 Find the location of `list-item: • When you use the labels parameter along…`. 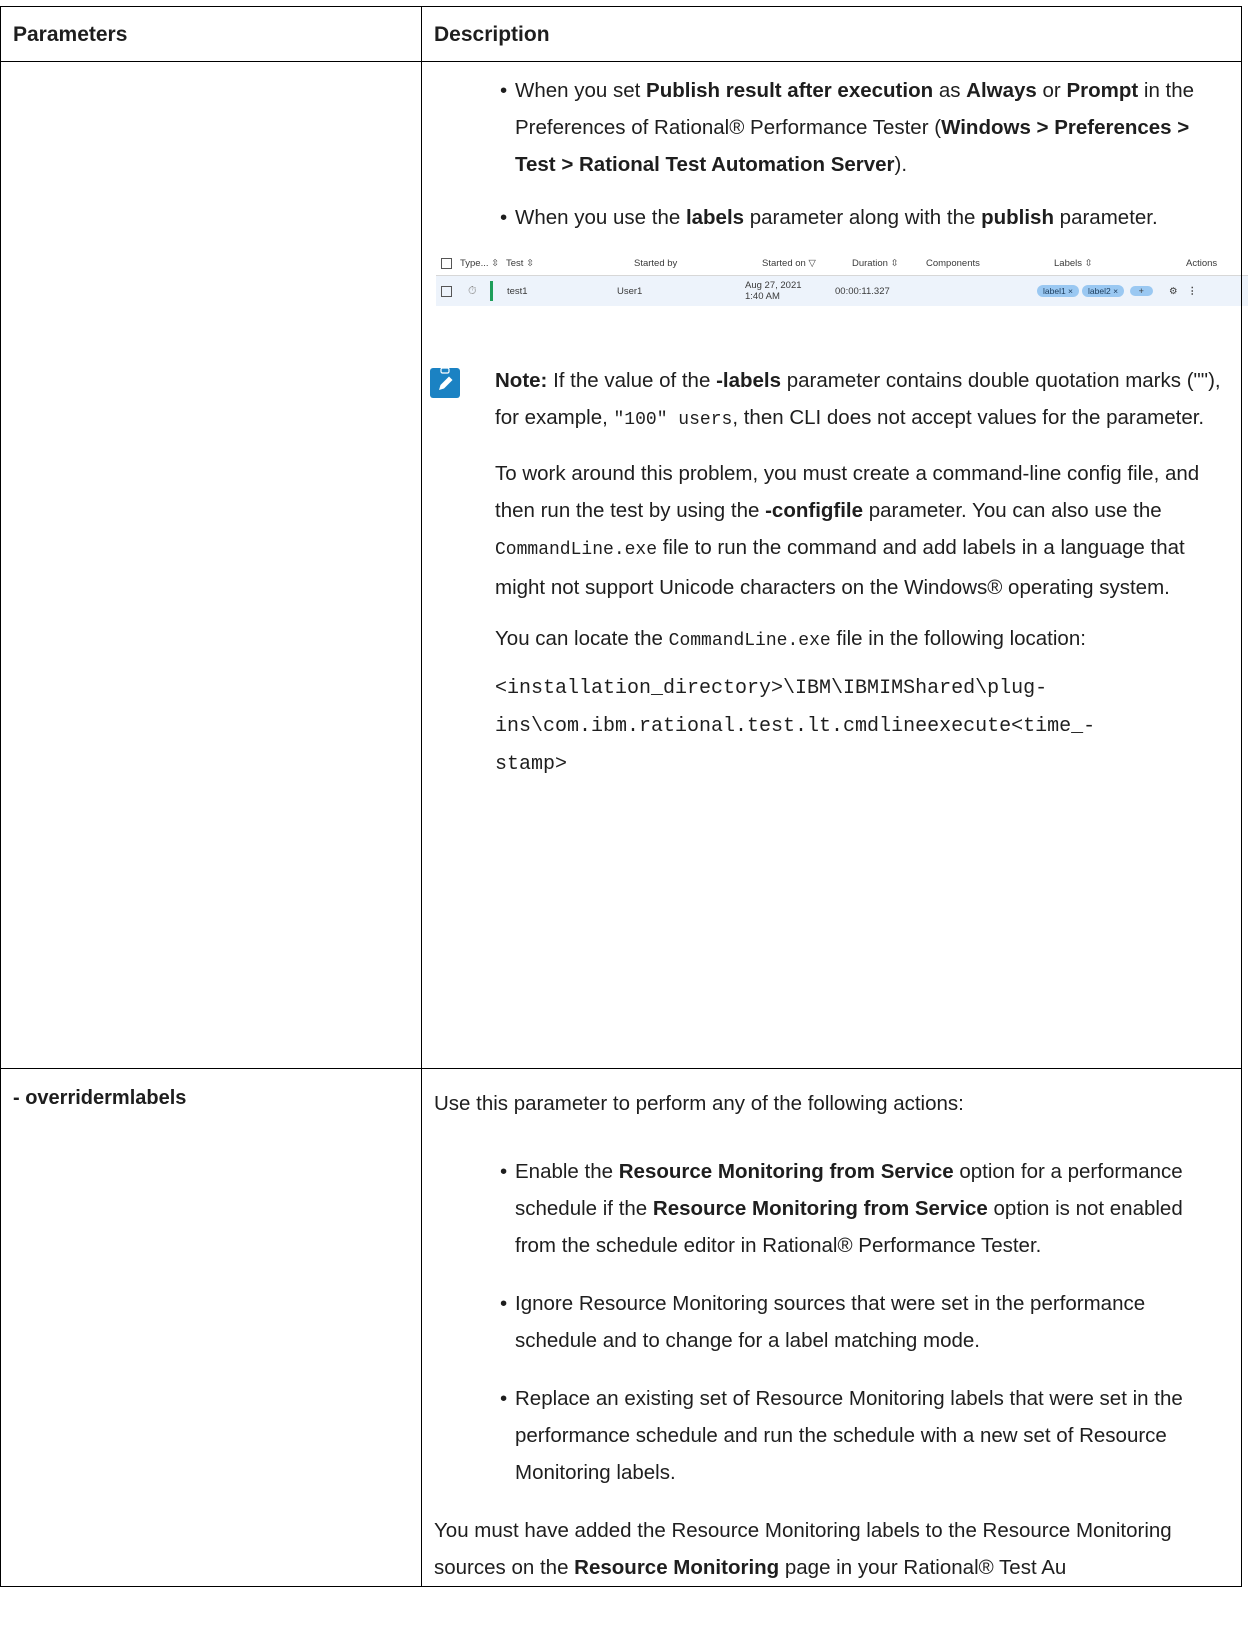

list-item: • When you use the labels parameter along… is located at coordinates (829, 217).